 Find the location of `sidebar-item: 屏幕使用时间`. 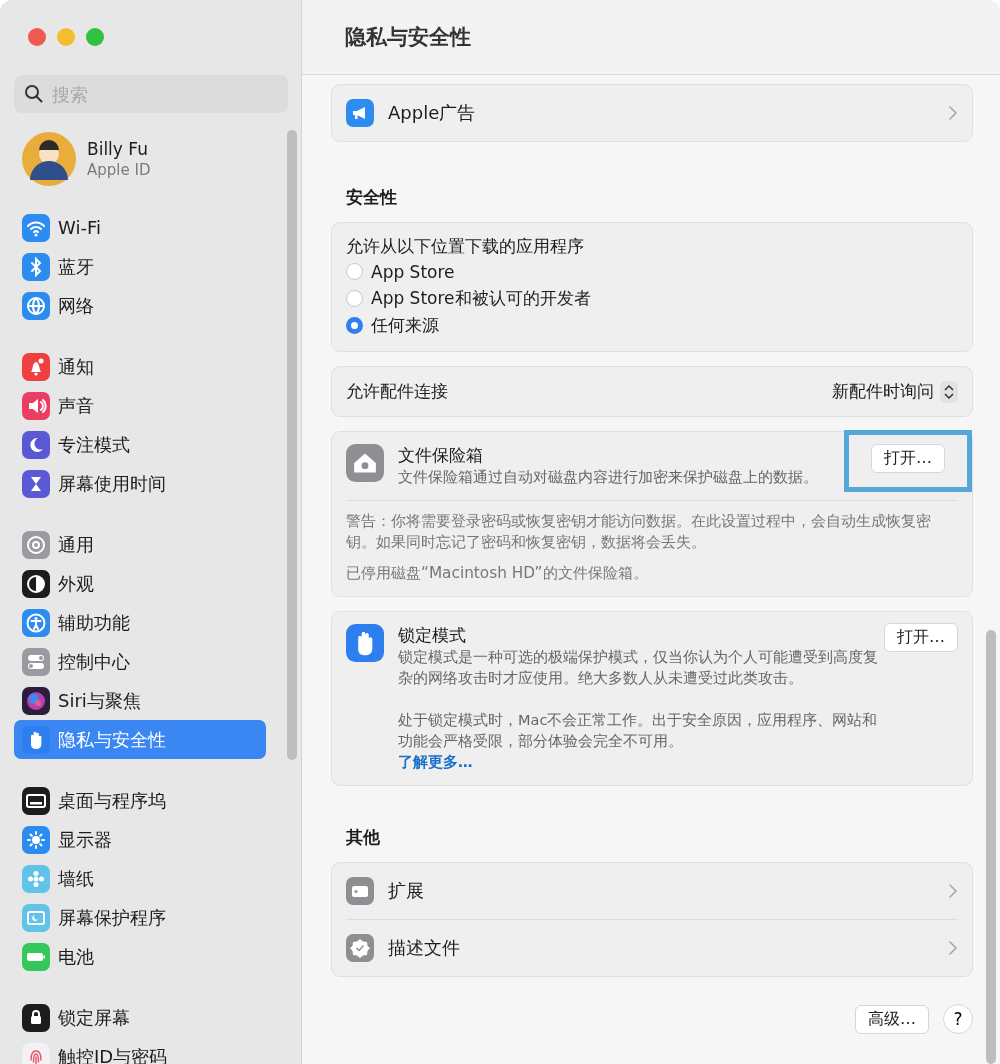

sidebar-item: 屏幕使用时间 is located at coordinates (140, 483).